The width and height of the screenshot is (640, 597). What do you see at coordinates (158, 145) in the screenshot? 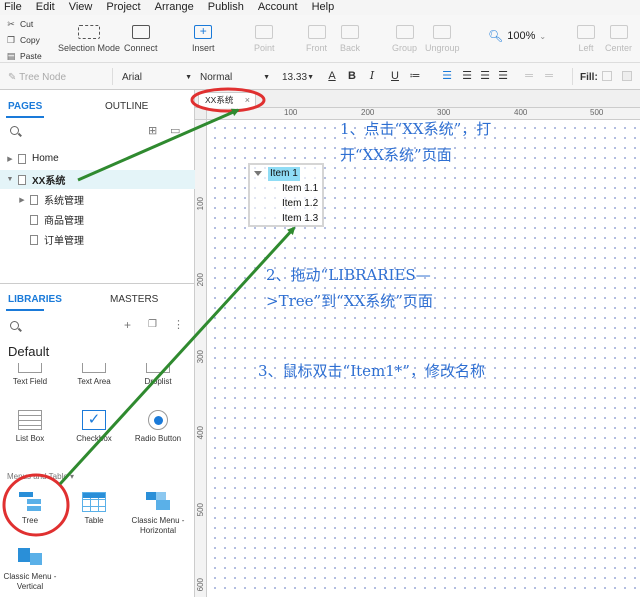
I see `arrow-to-tab` at bounding box center [158, 145].